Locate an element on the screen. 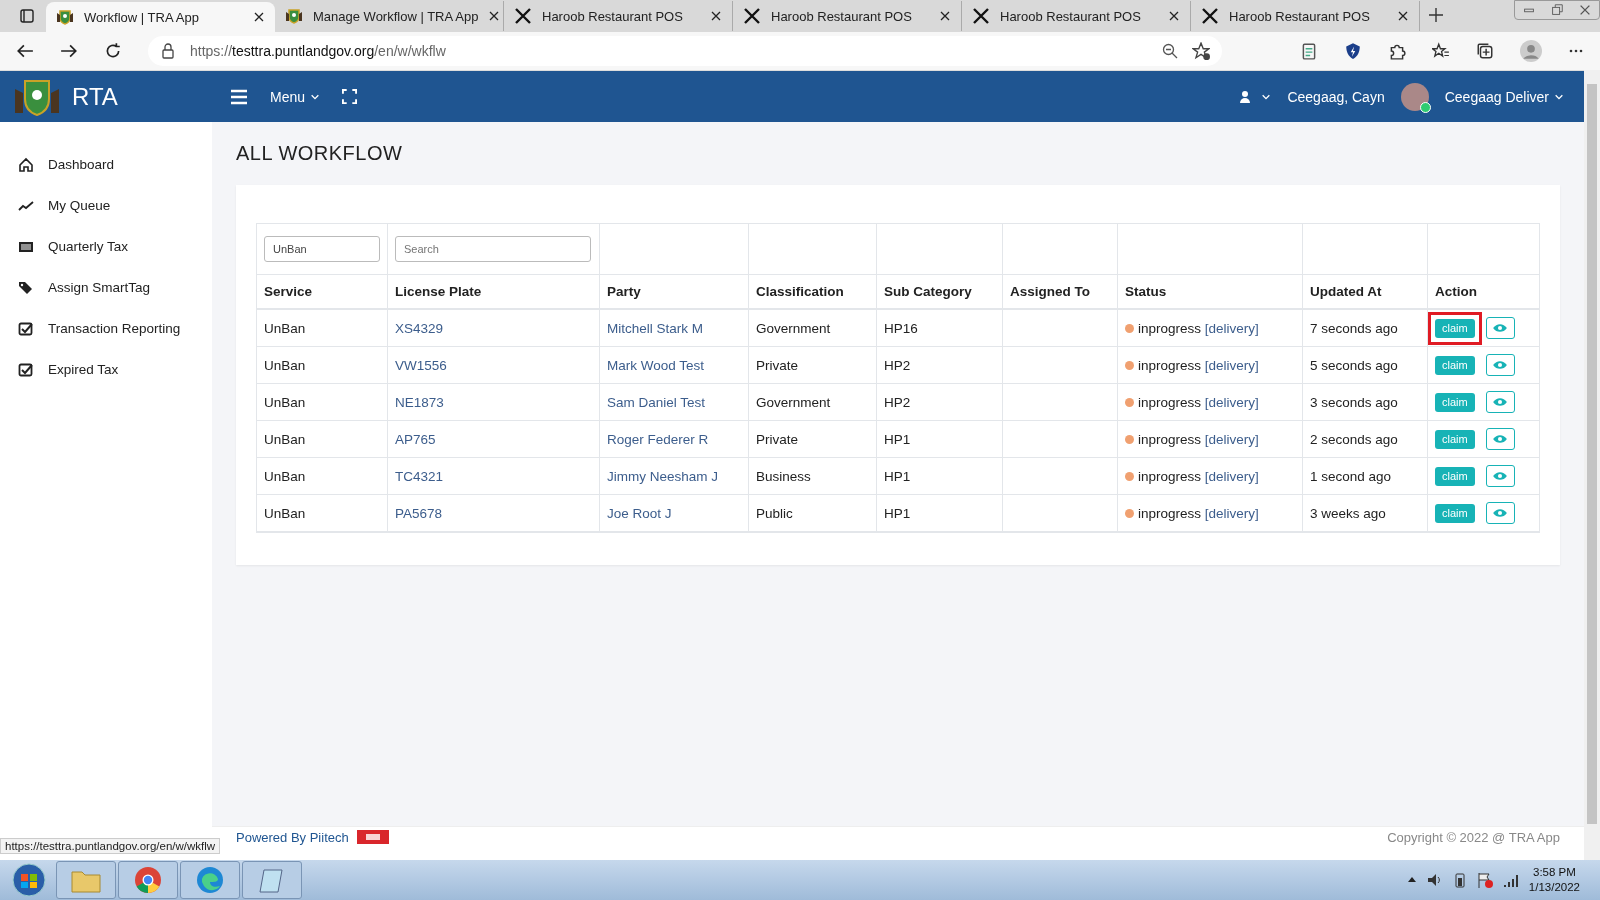  table-cell: Public is located at coordinates (813, 513).